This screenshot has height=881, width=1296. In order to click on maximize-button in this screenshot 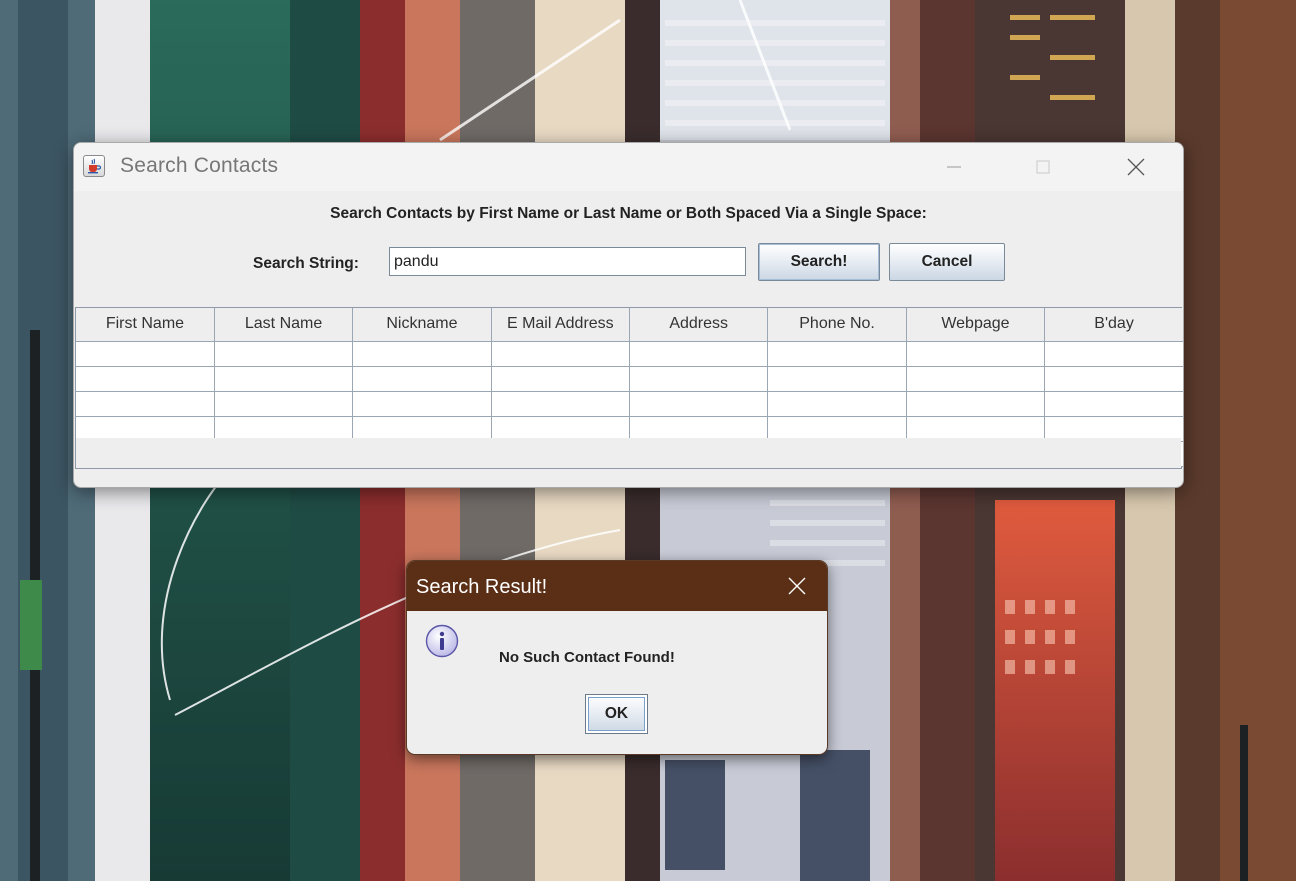, I will do `click(1043, 167)`.